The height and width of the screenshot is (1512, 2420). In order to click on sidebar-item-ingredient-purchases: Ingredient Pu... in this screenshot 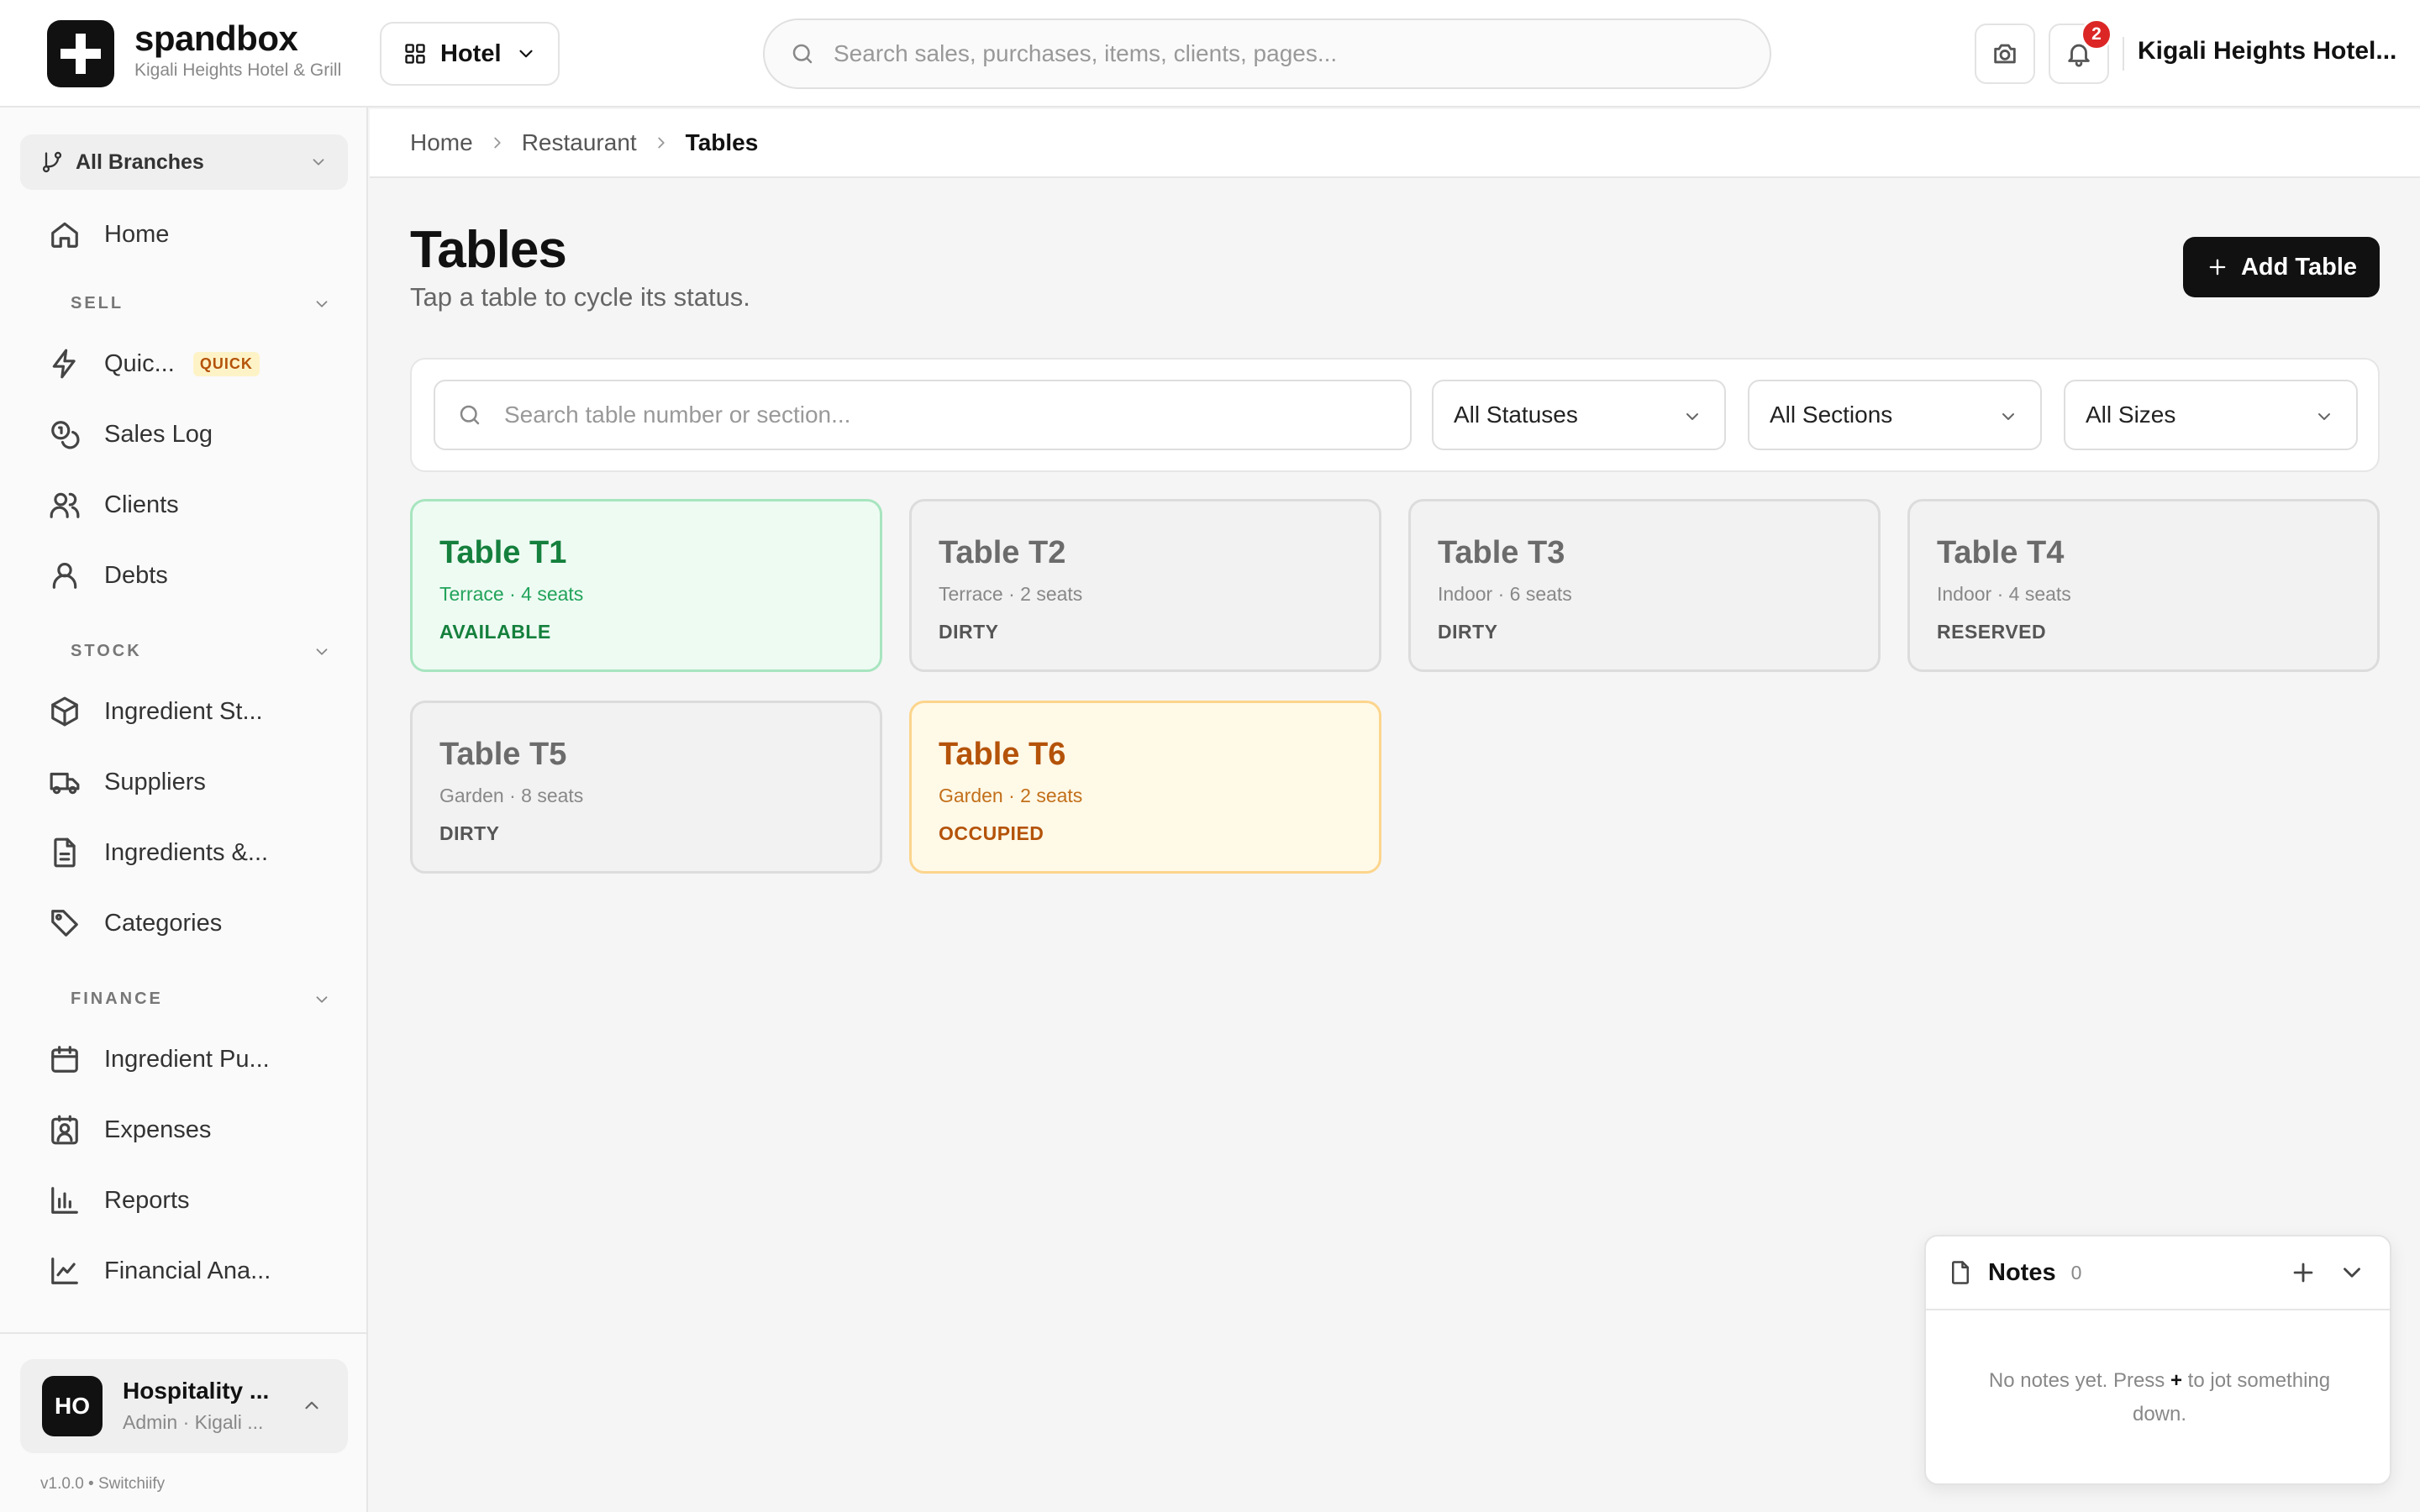, I will do `click(184, 1059)`.